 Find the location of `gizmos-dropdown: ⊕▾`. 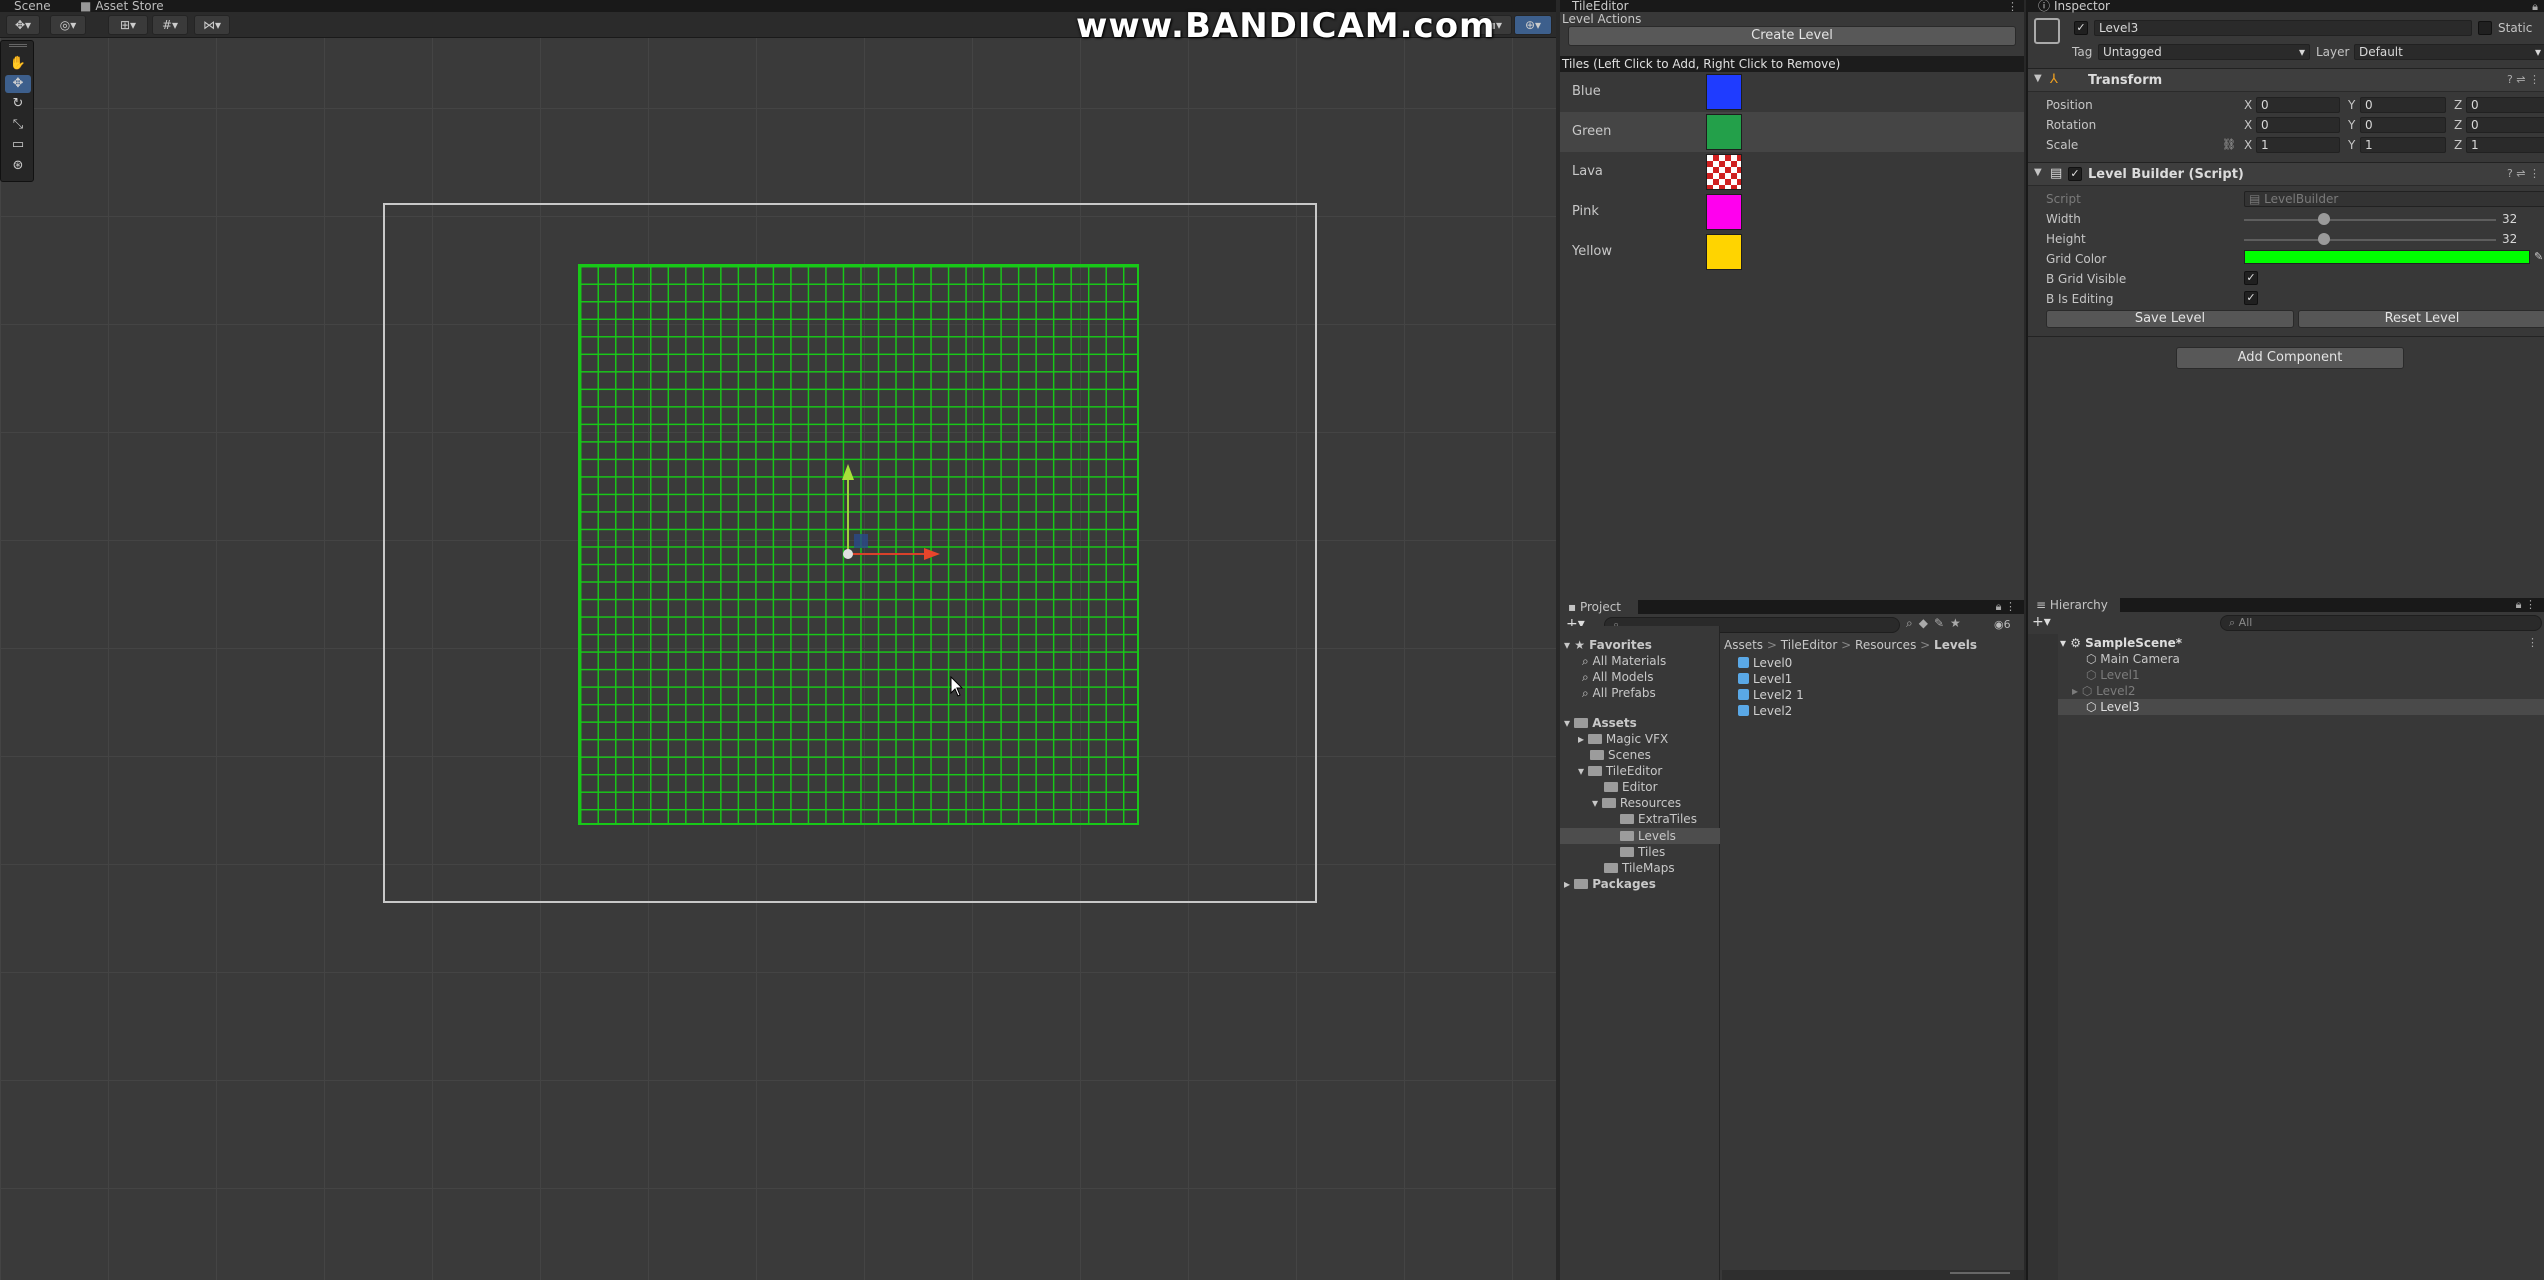

gizmos-dropdown: ⊕▾ is located at coordinates (1533, 25).